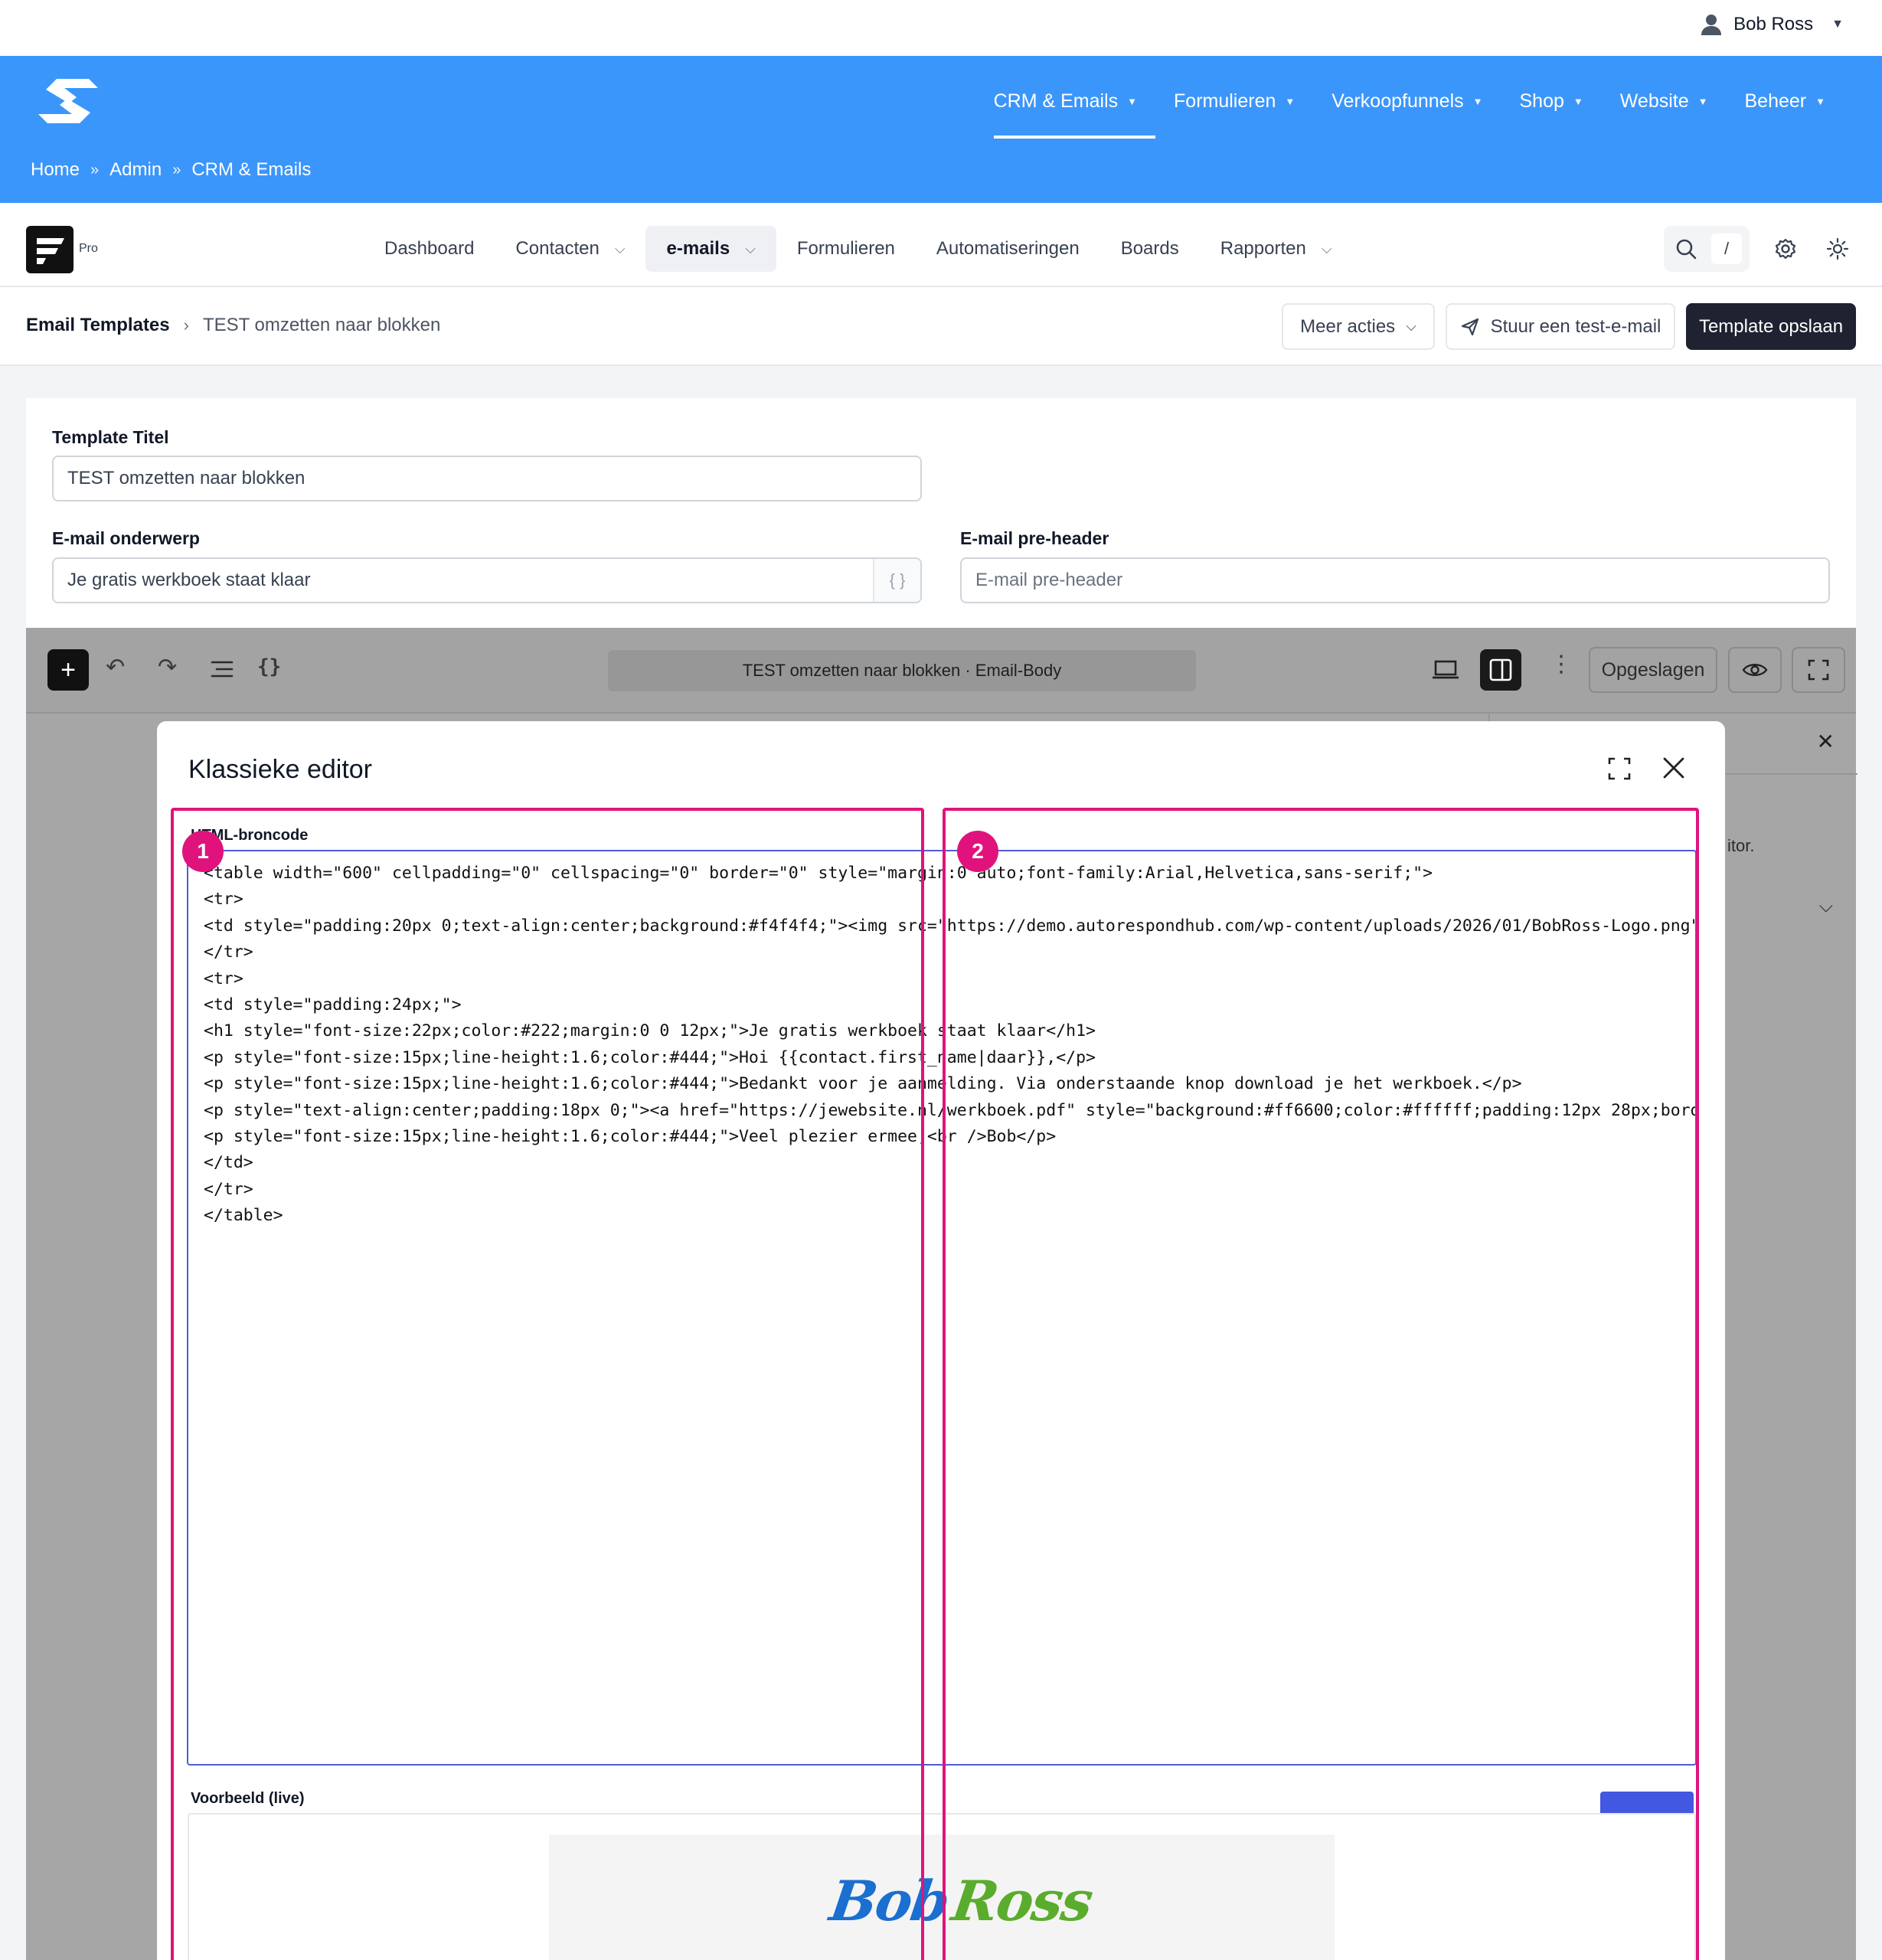  Describe the element at coordinates (88, 248) in the screenshot. I see `plan-badge: Pro` at that location.